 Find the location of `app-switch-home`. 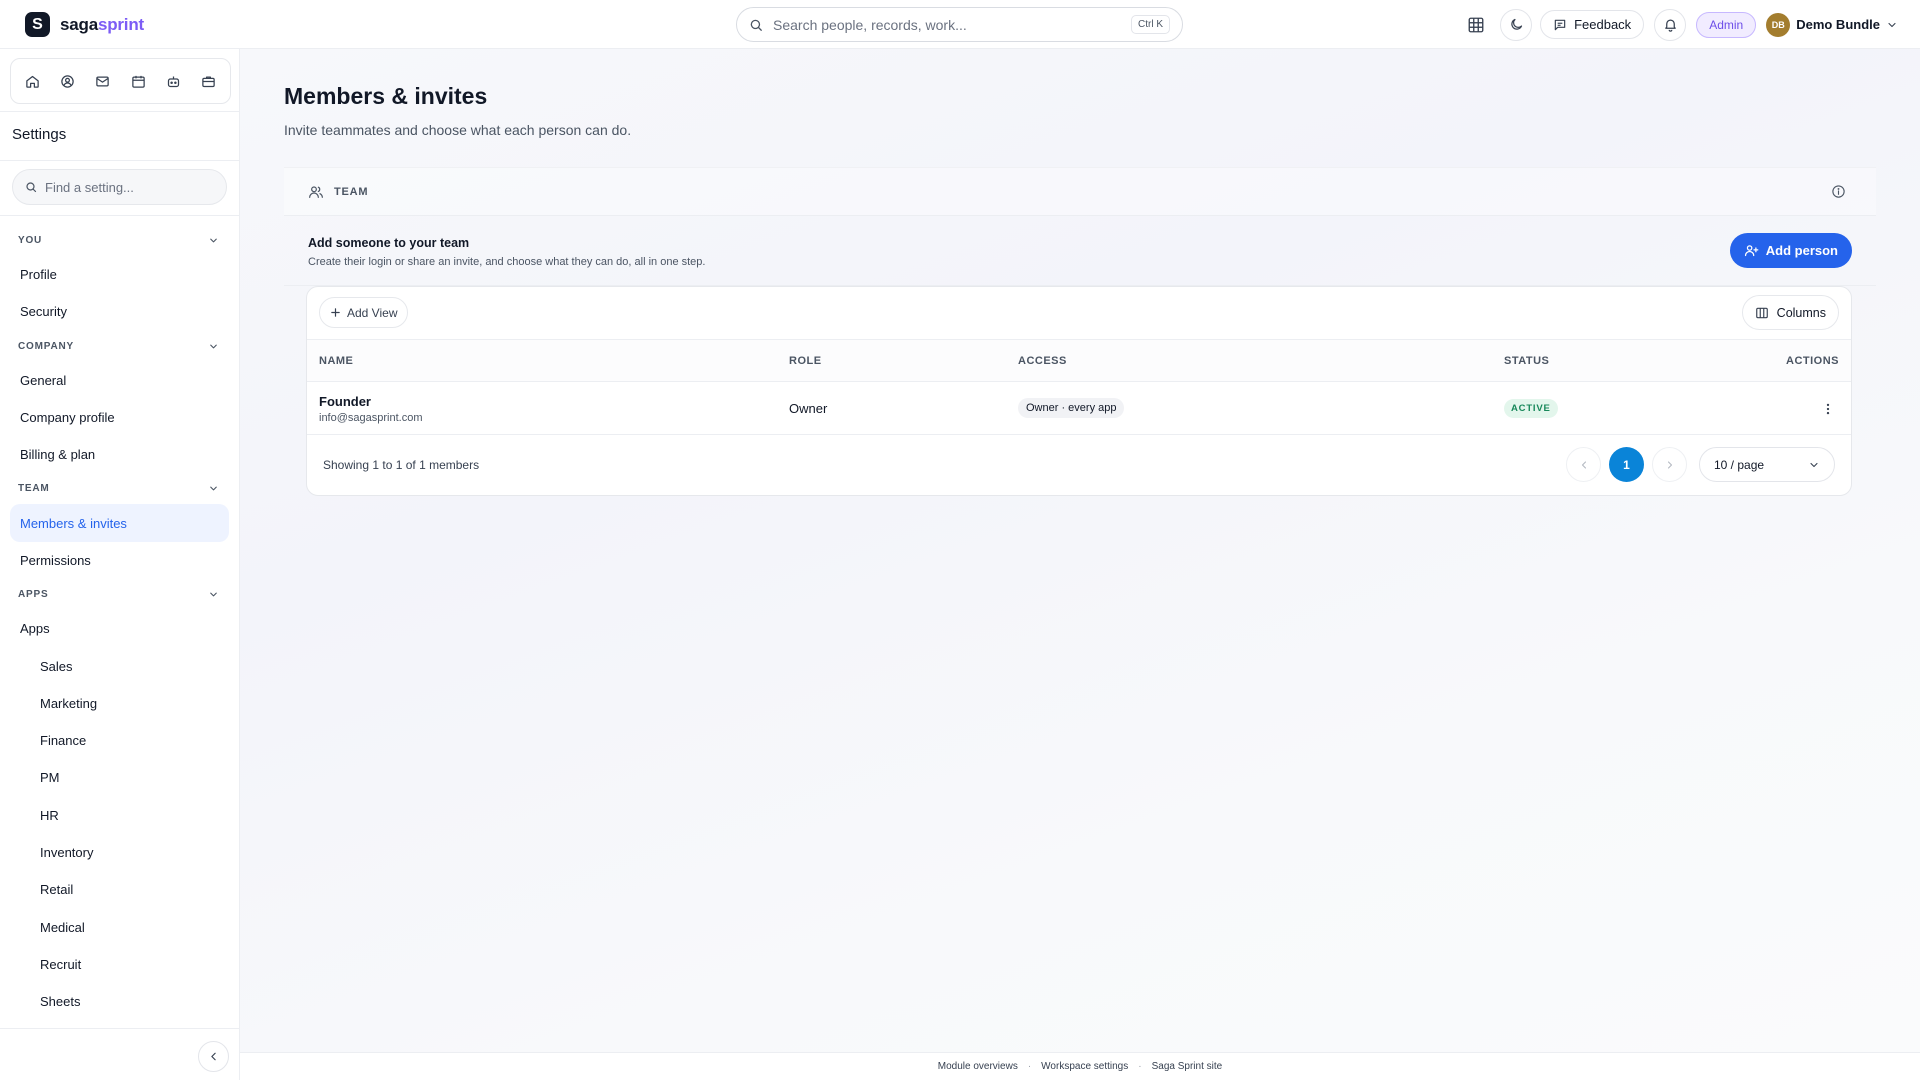

app-switch-home is located at coordinates (33, 81).